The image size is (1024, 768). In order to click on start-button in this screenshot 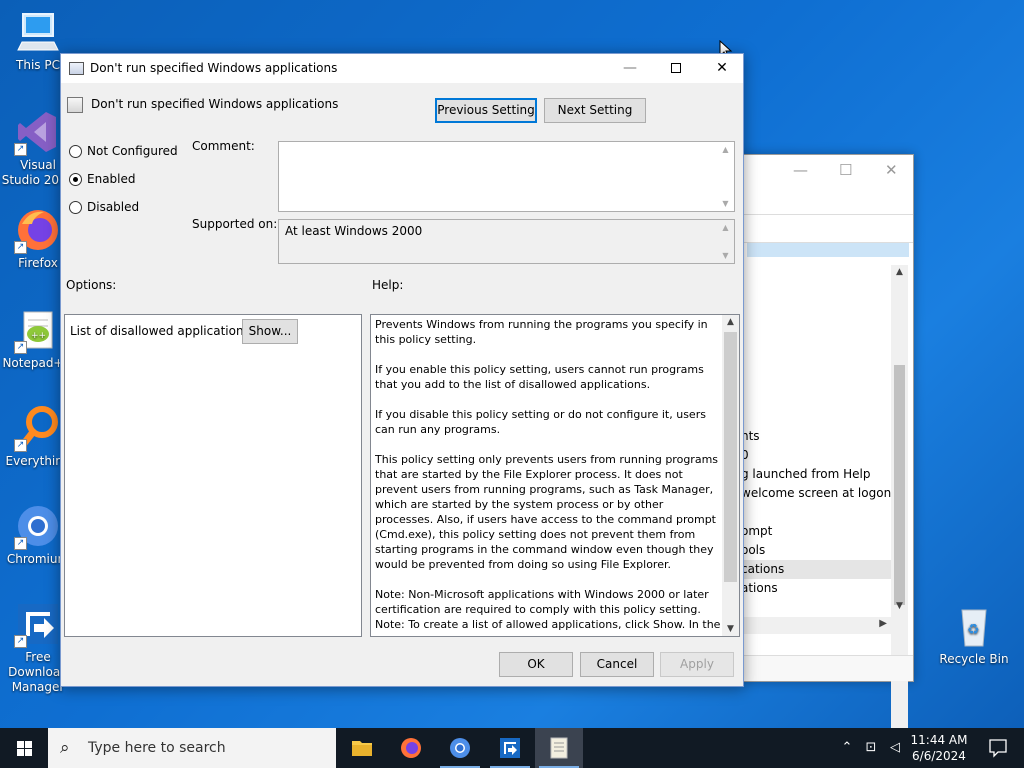, I will do `click(24, 748)`.